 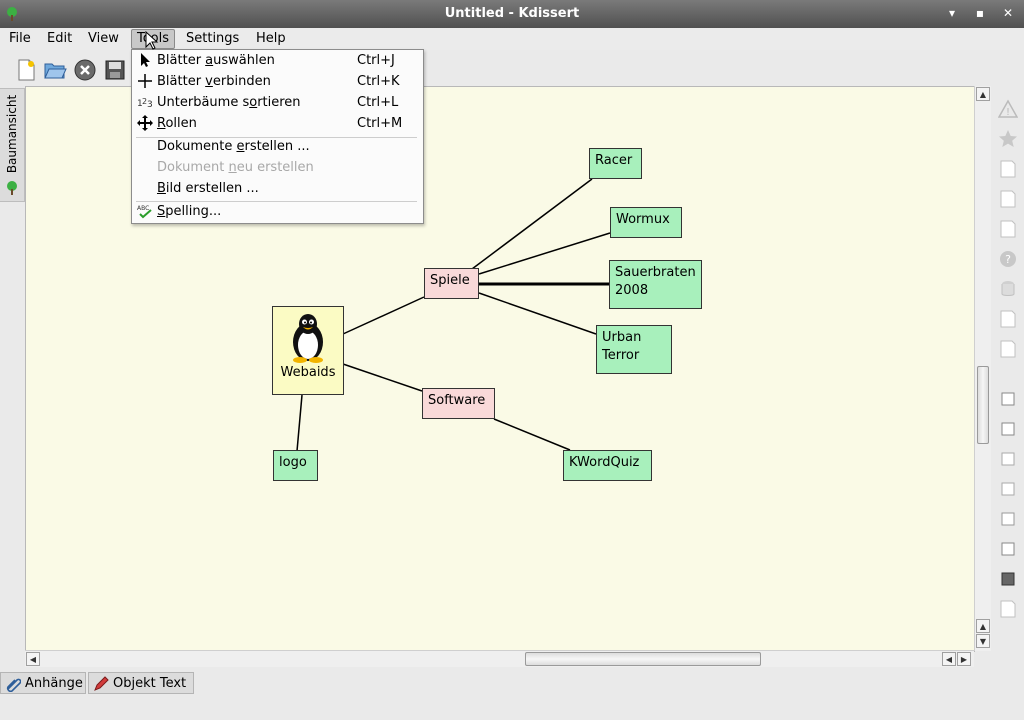 I want to click on menu-item-connect-leaves: Blätter verbinden Ctrl+K, so click(x=276, y=81).